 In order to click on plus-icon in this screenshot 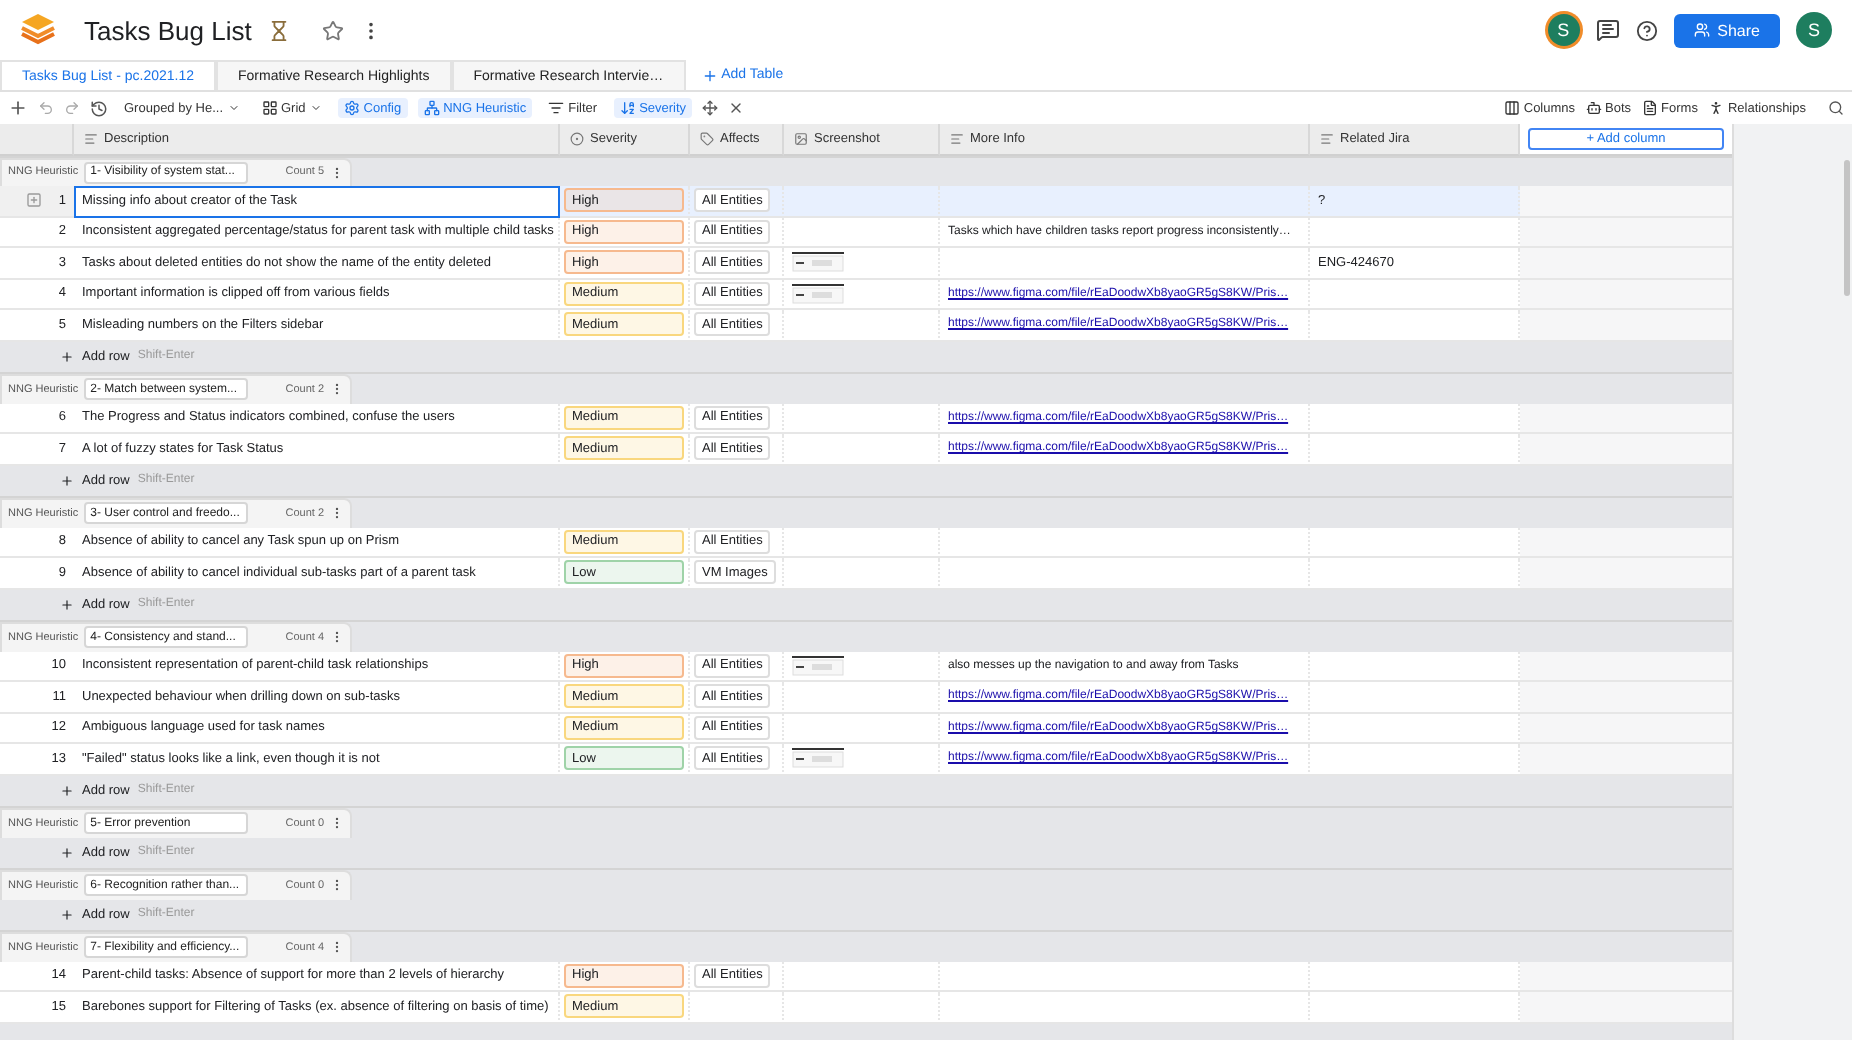, I will do `click(709, 75)`.